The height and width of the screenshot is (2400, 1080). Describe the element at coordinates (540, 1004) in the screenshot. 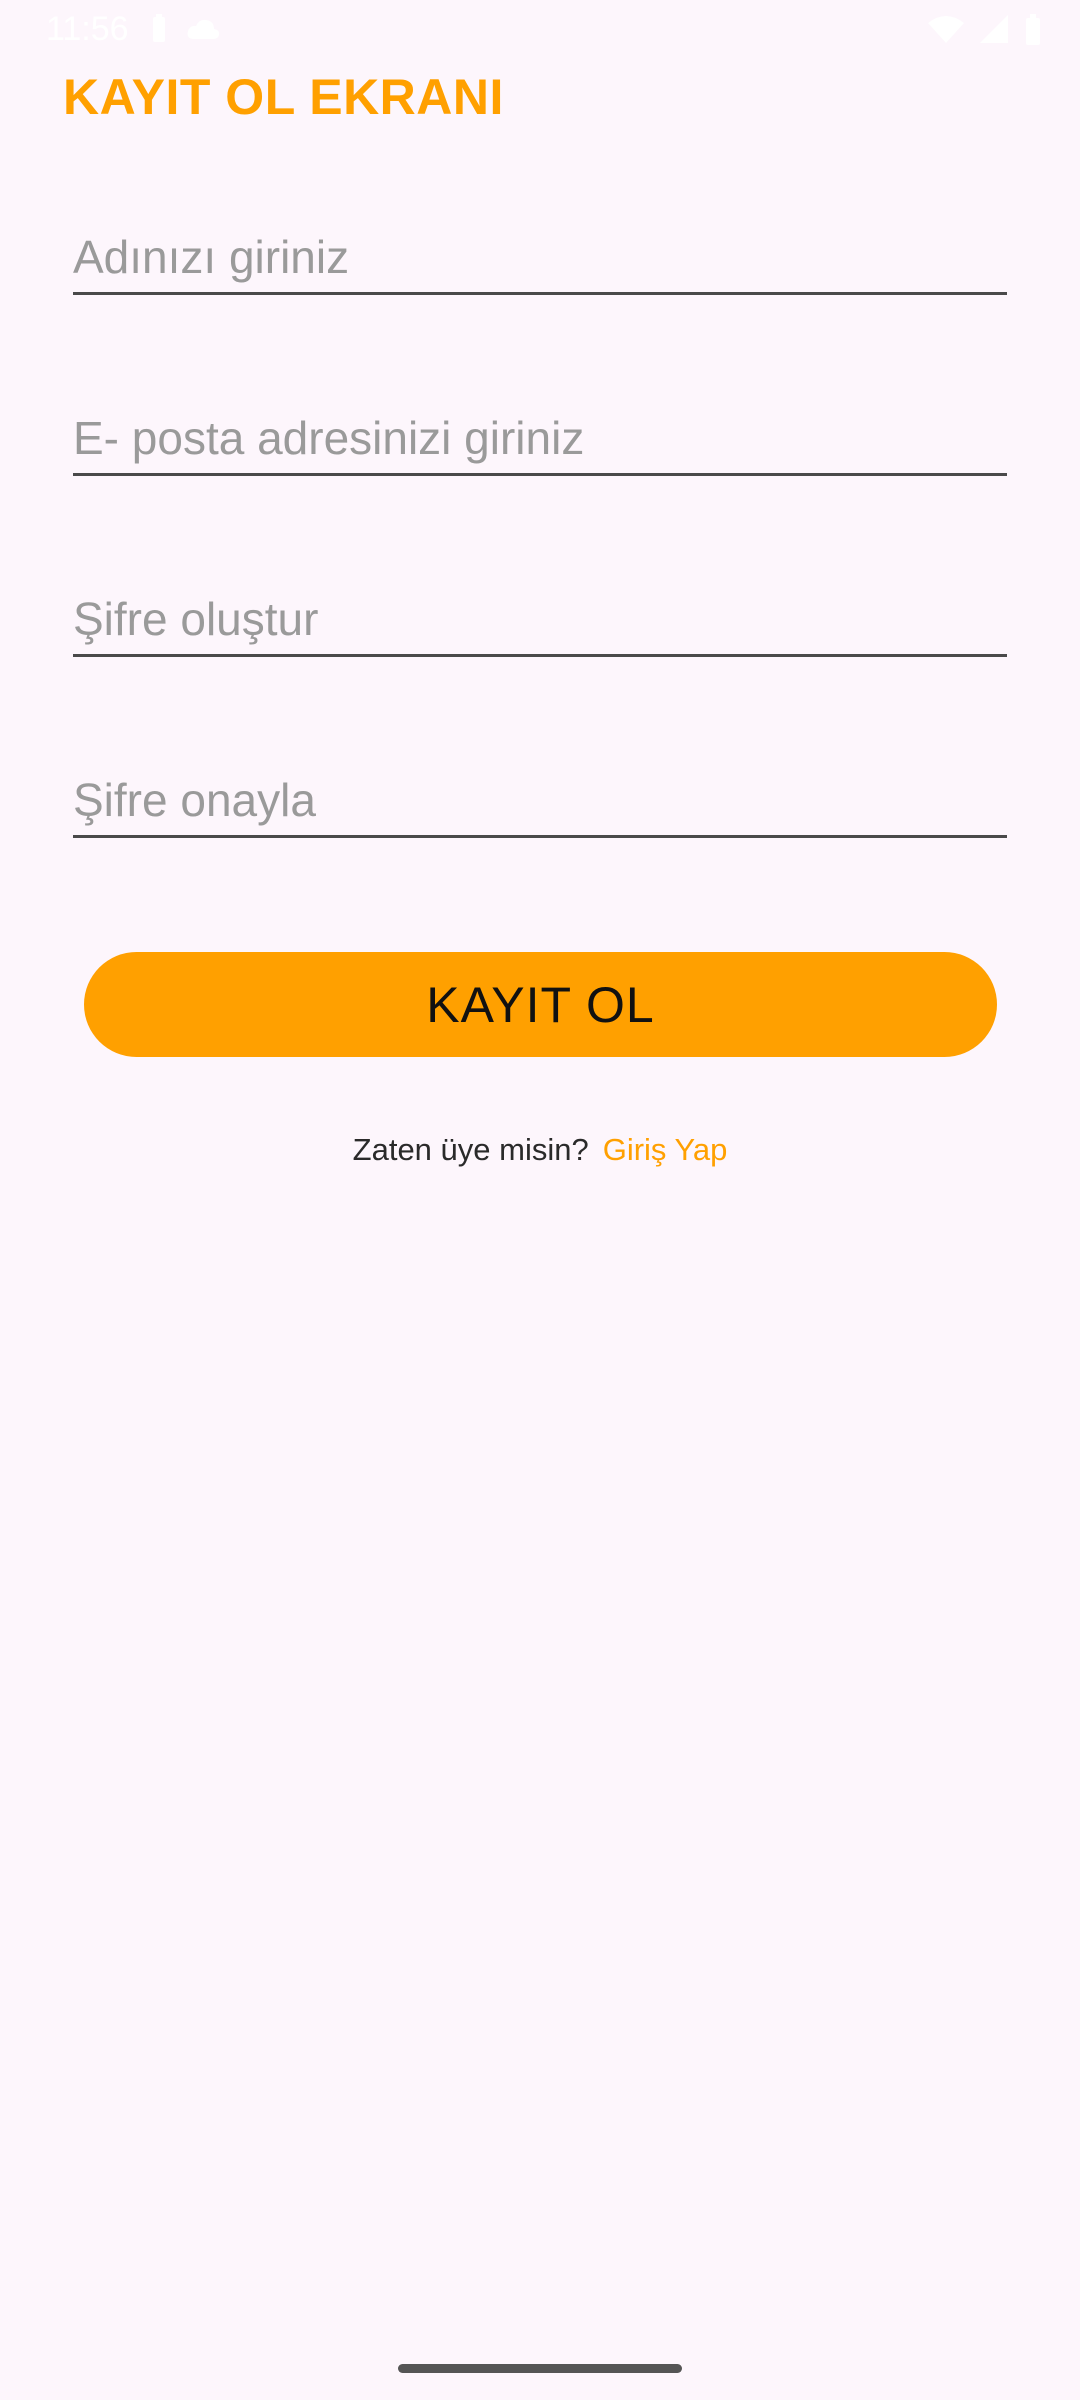

I see `register-button: KAYIT OL` at that location.